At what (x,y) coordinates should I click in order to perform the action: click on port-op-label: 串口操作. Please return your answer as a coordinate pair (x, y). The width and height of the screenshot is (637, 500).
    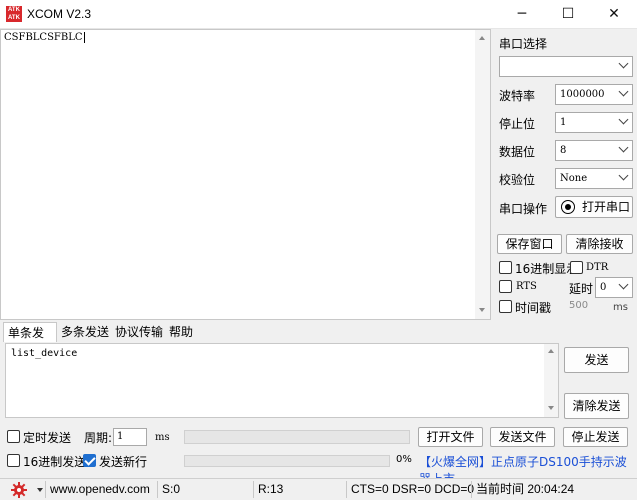
    Looking at the image, I should click on (523, 209).